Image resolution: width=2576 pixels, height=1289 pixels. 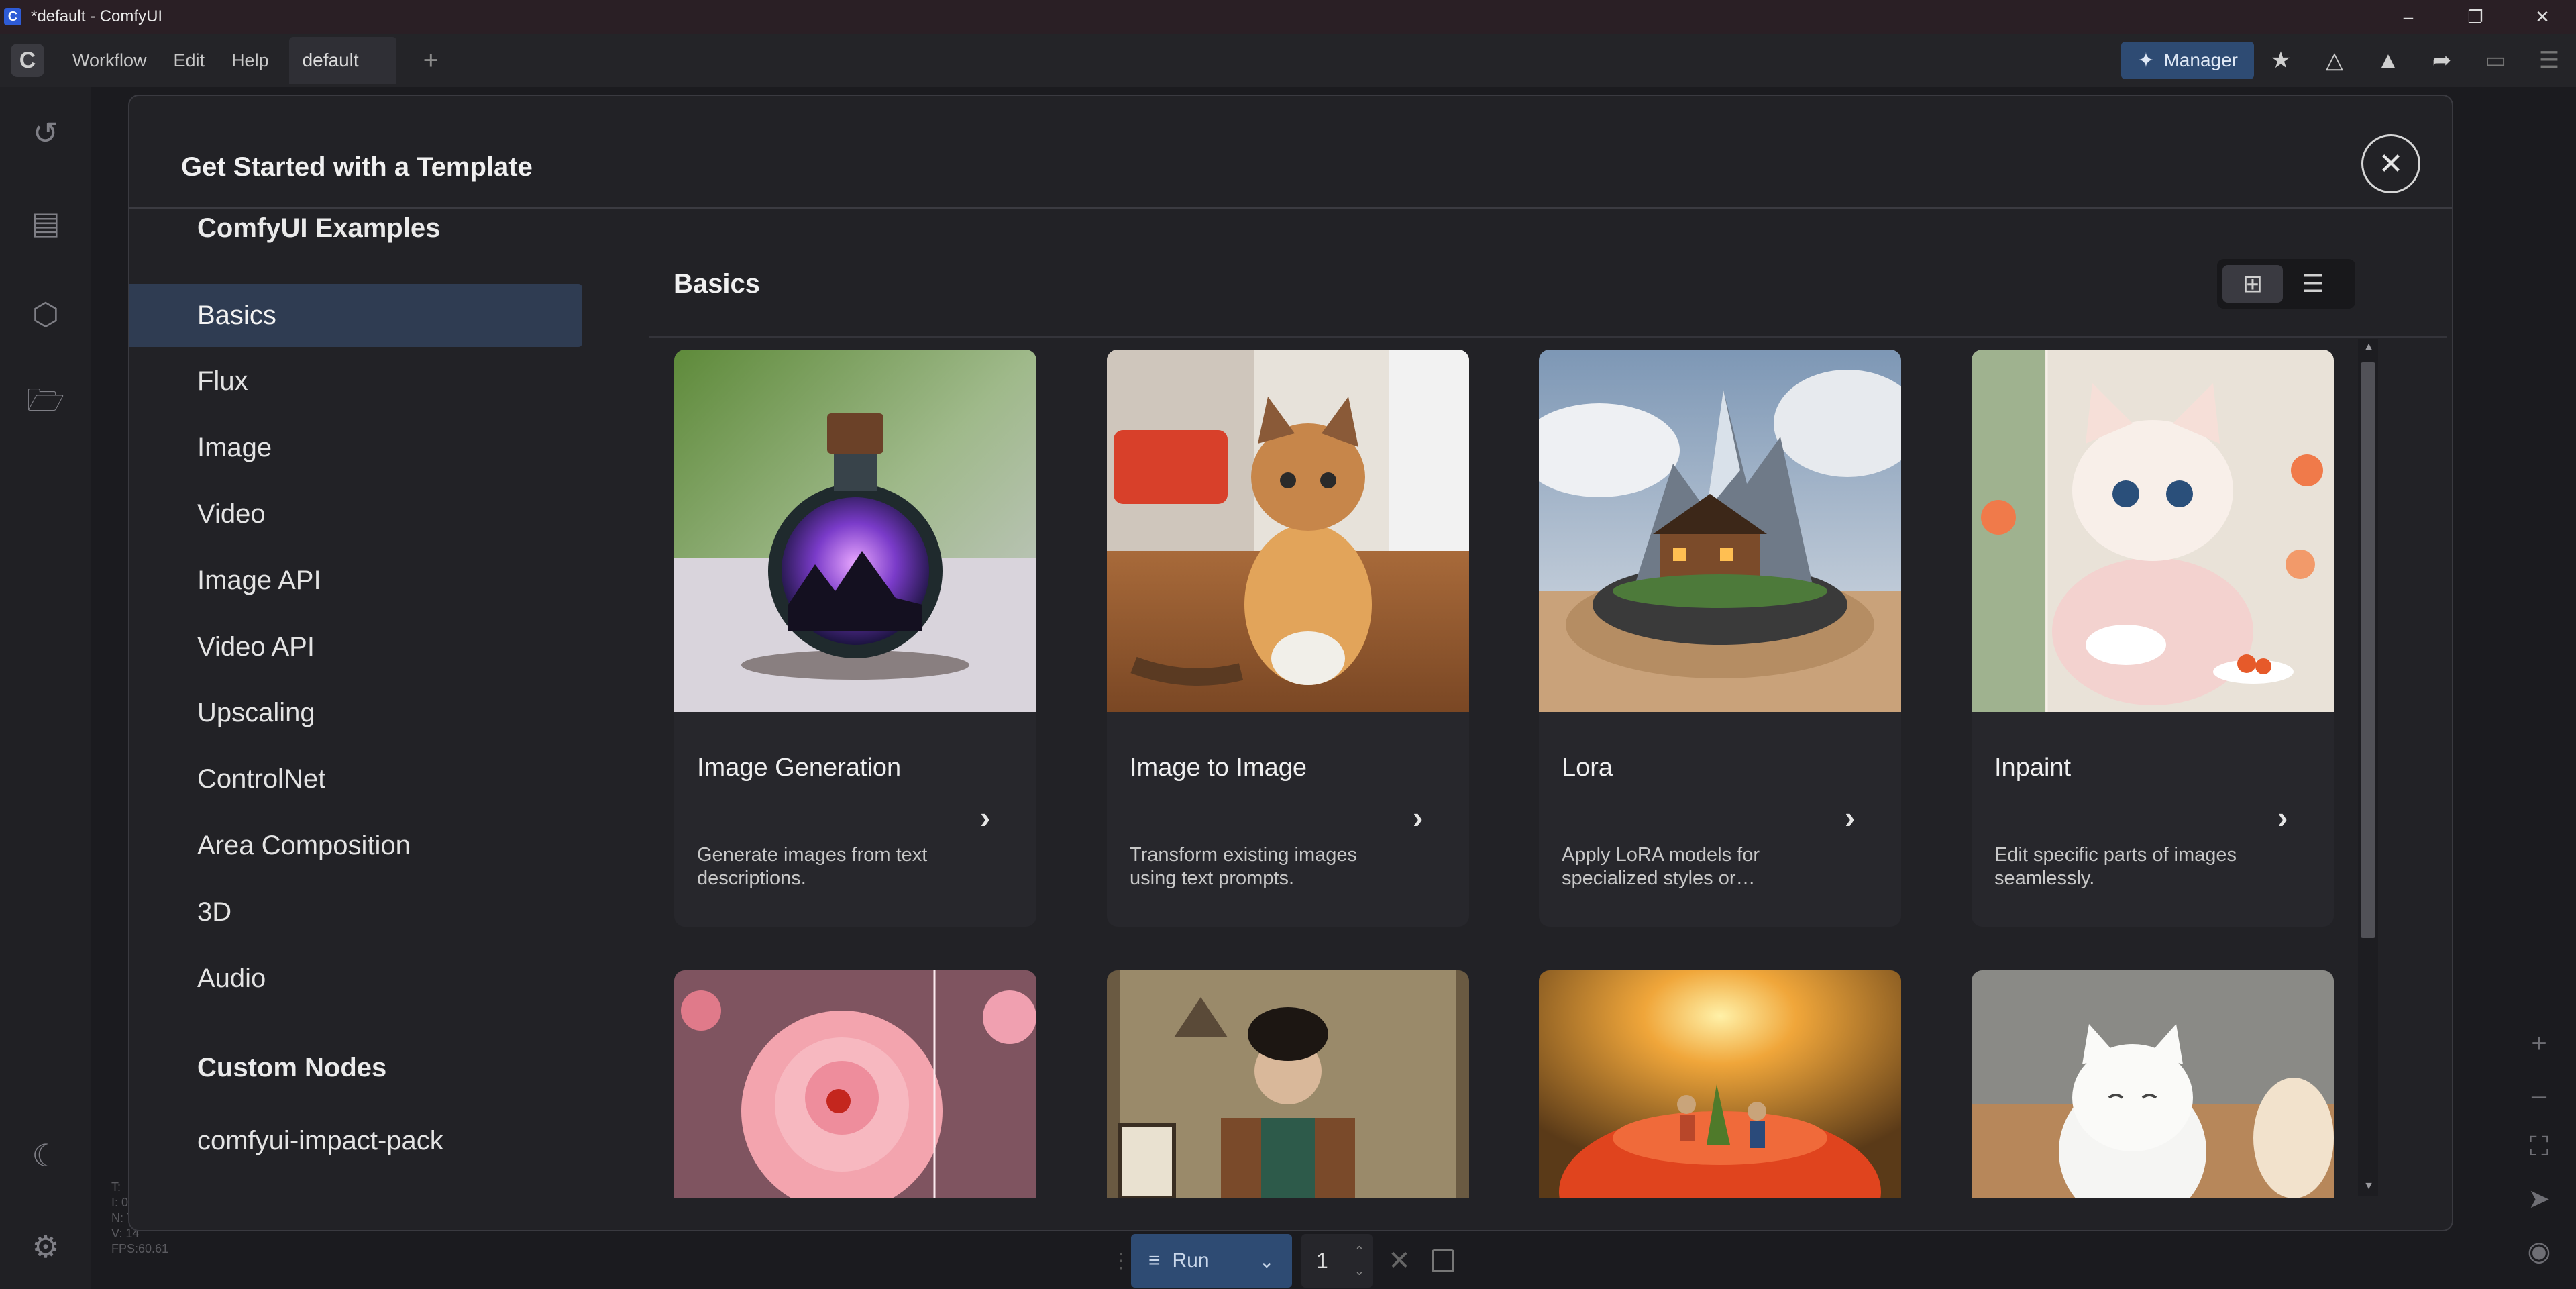 I want to click on model-alt-icon: ▲, so click(x=2388, y=60).